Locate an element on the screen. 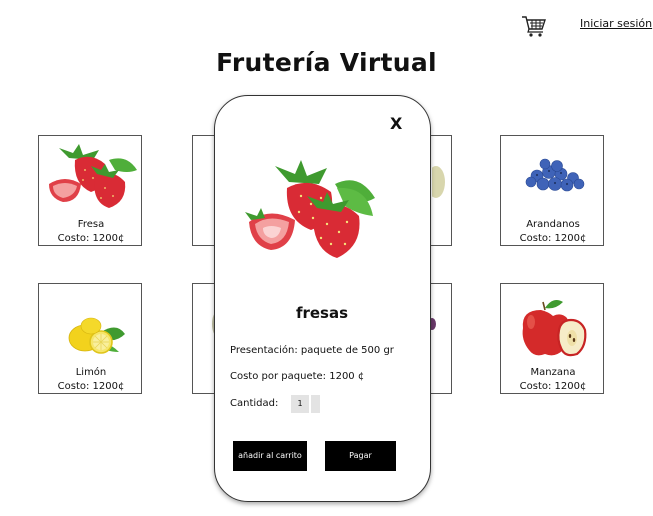  apple-image is located at coordinates (553, 325).